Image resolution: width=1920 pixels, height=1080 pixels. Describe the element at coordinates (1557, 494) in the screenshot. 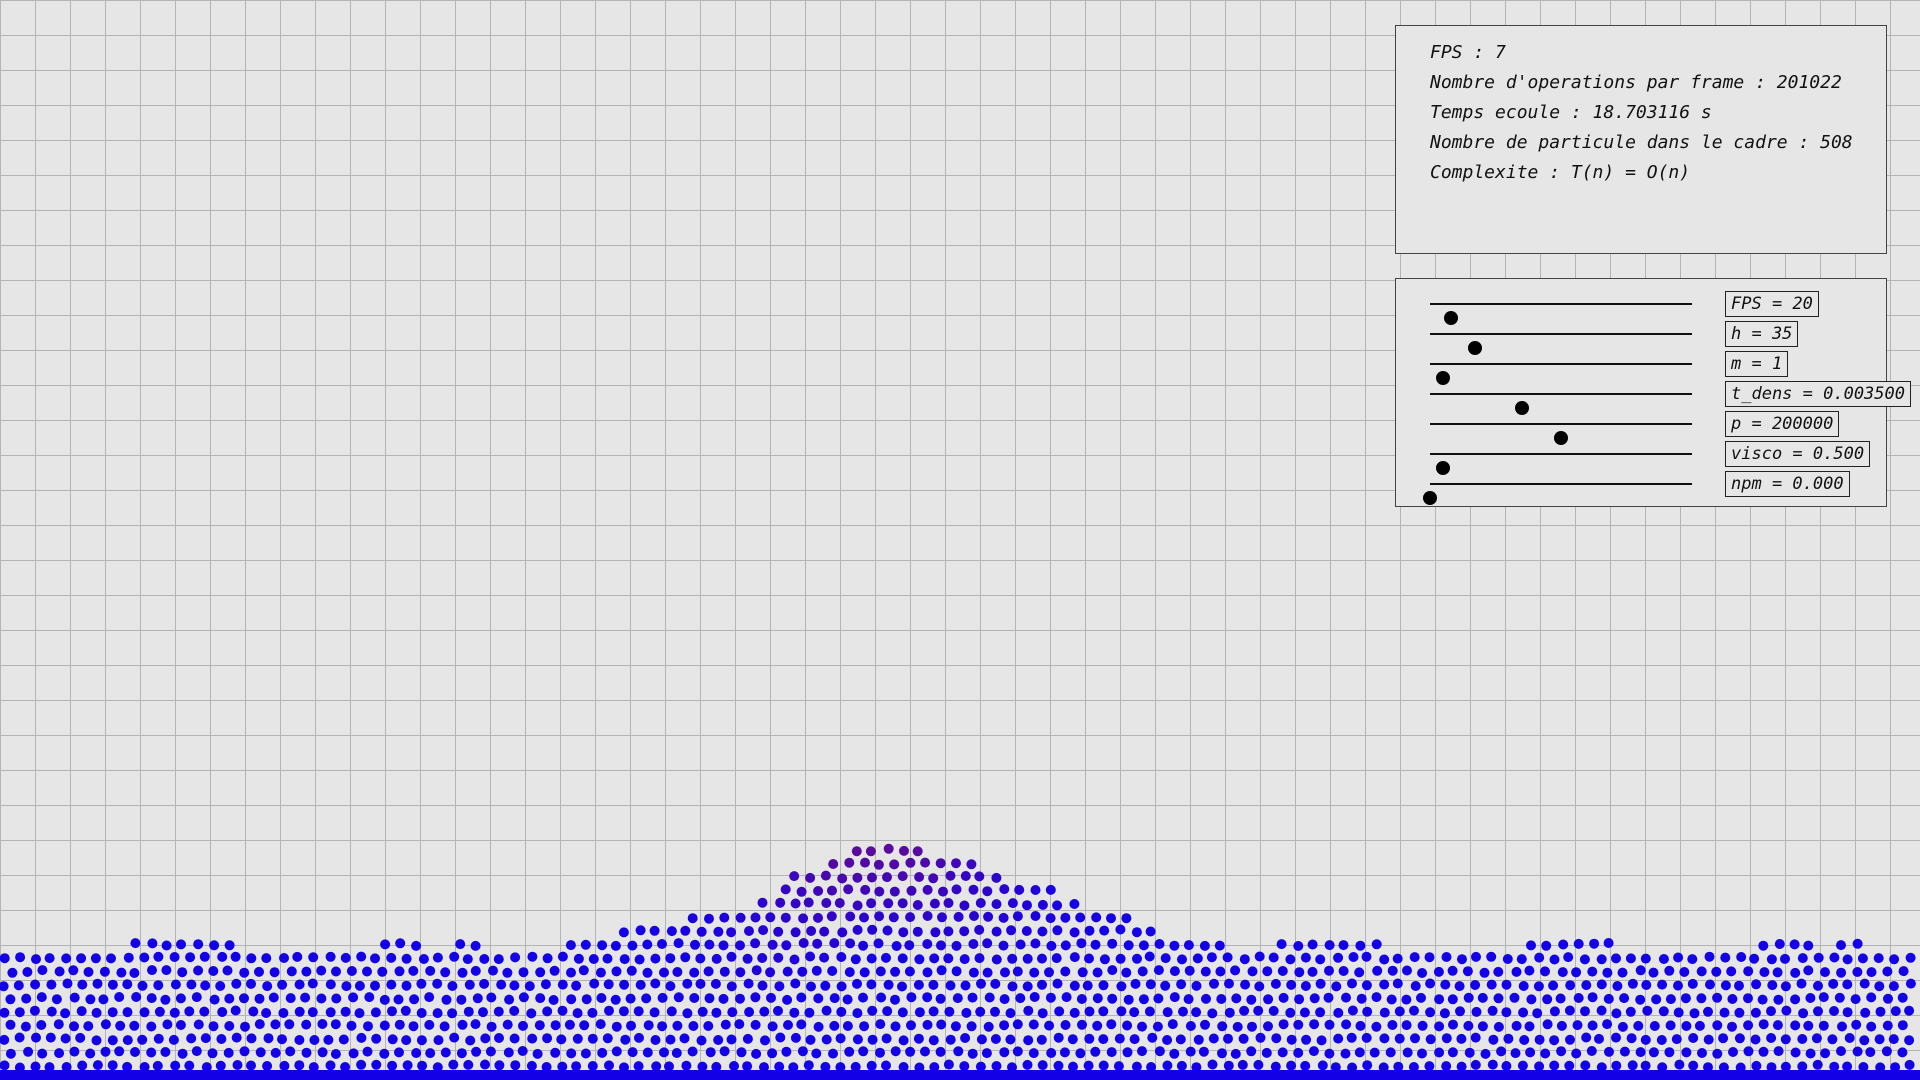

I see `npm-slider` at that location.